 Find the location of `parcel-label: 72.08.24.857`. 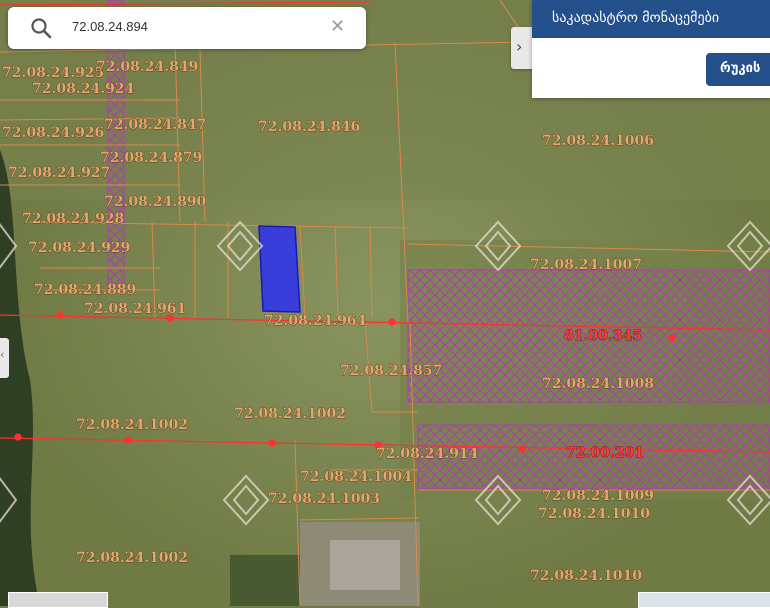

parcel-label: 72.08.24.857 is located at coordinates (391, 371).